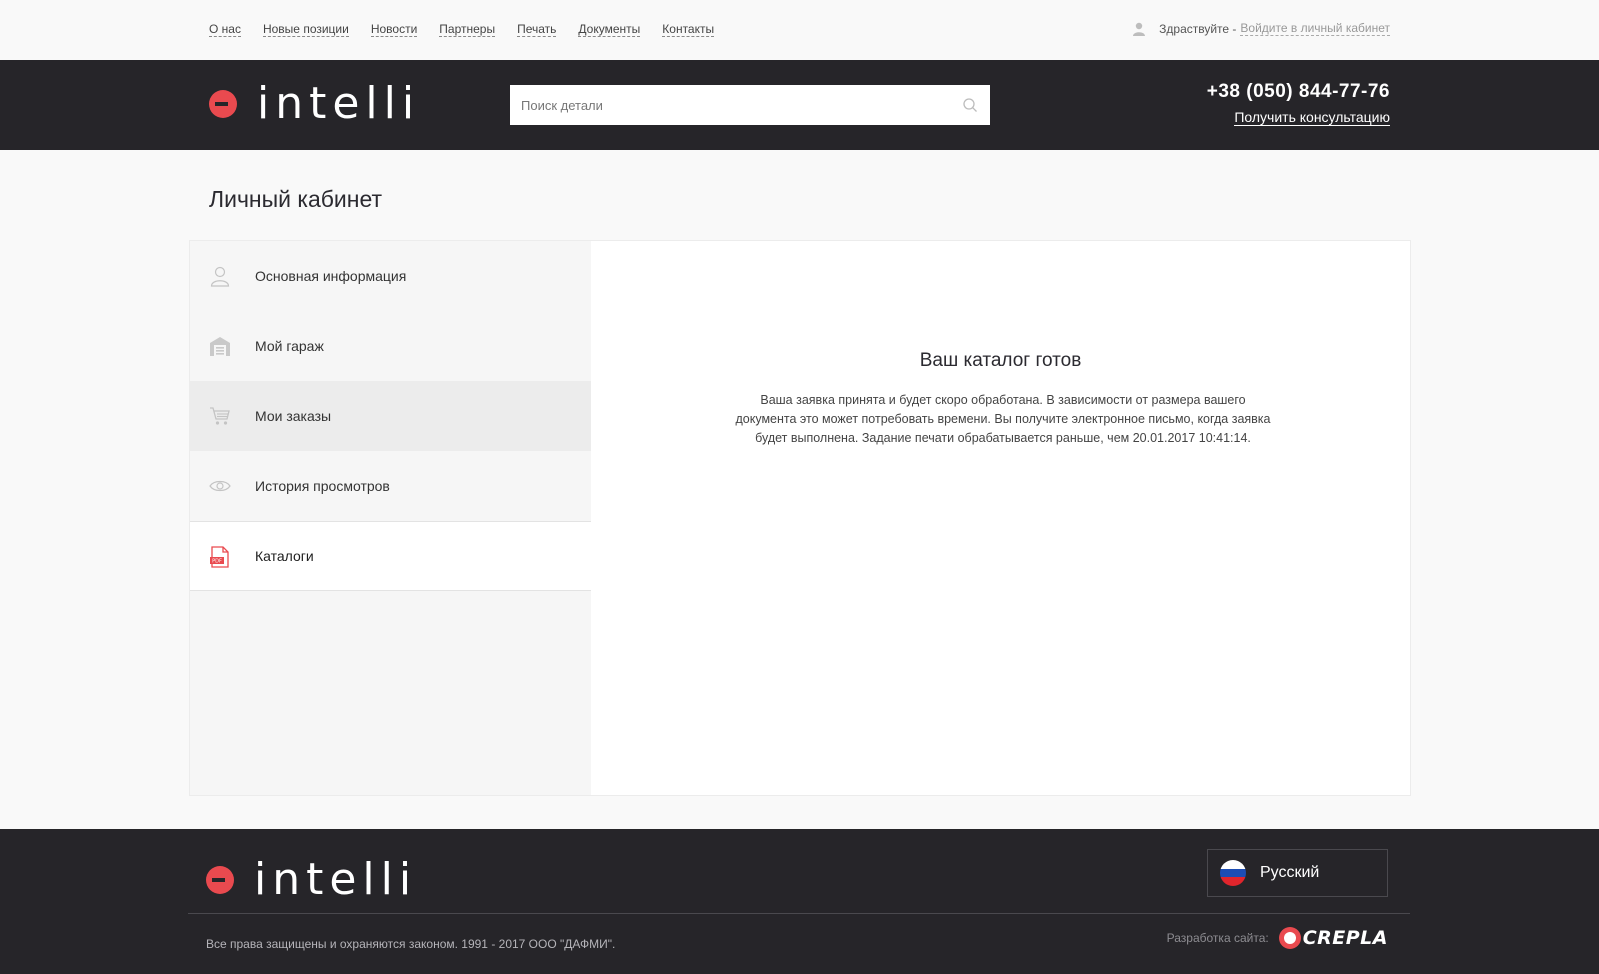 The image size is (1599, 974). I want to click on user-greeting: Здраствуйте - Войдите в личный кабинет, so click(1261, 28).